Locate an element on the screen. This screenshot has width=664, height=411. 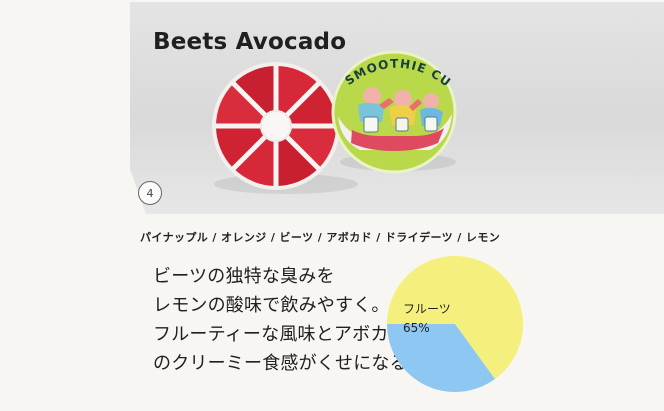
description-line-3: フルーティーな風味とアボカド is located at coordinates (280, 334).